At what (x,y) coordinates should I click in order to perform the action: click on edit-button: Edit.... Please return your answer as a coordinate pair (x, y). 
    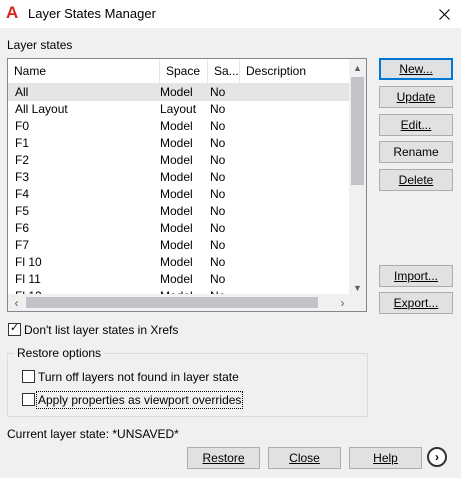
    Looking at the image, I should click on (416, 125).